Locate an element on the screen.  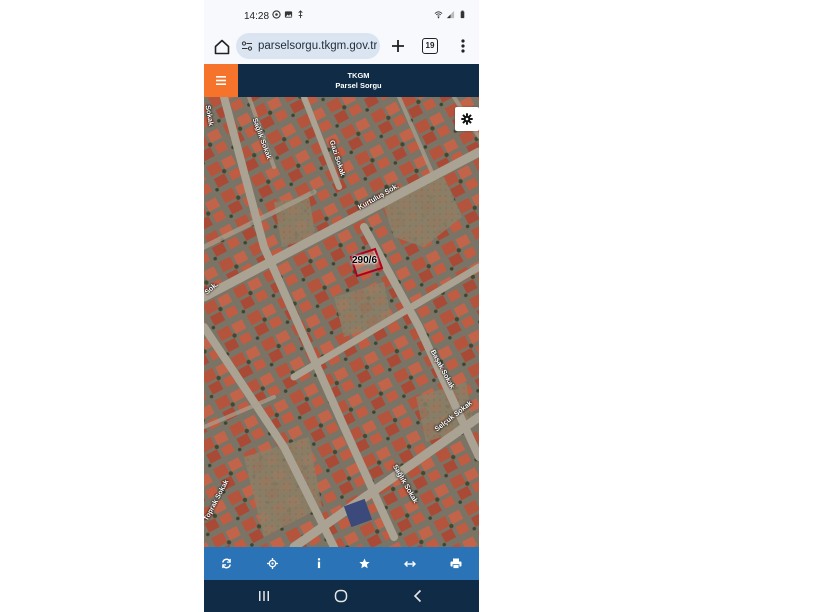
parcel-number-label: 290/6 is located at coordinates (364, 260).